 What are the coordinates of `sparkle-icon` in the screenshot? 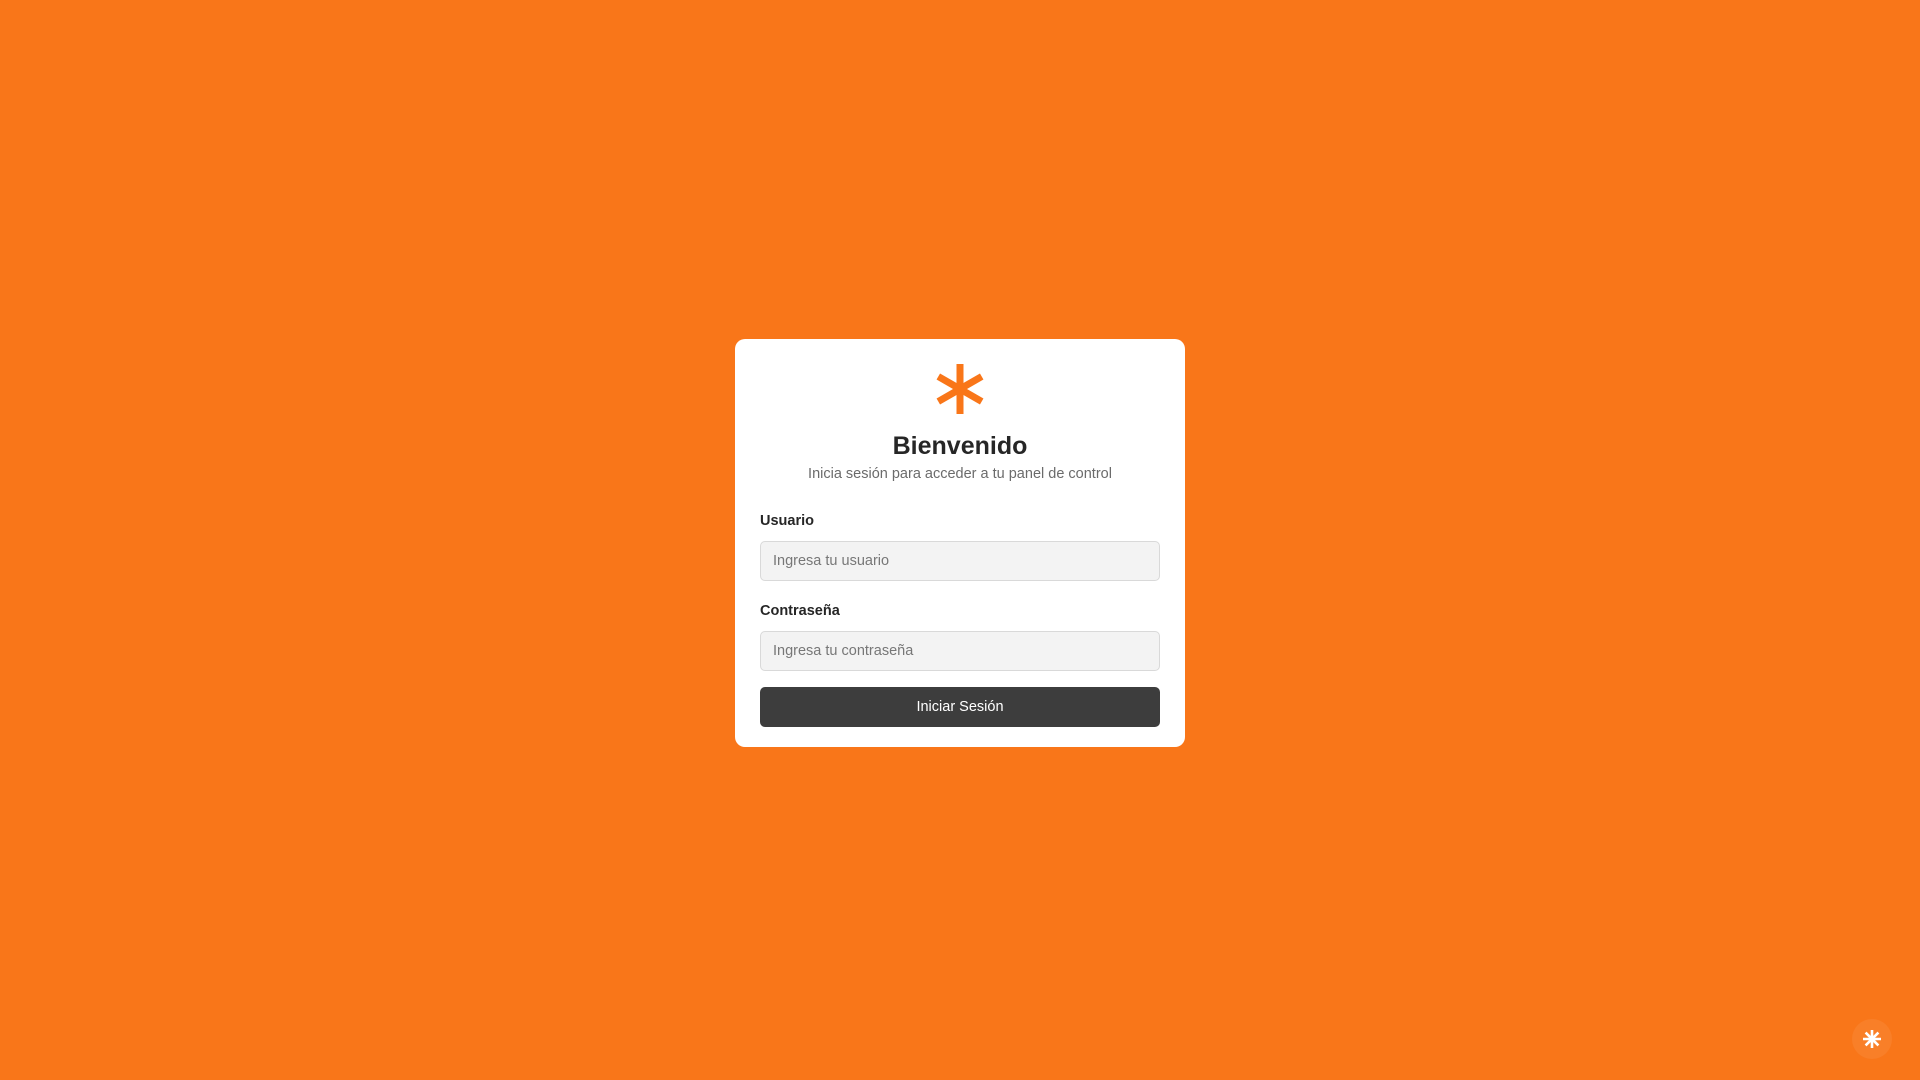 It's located at (1872, 1039).